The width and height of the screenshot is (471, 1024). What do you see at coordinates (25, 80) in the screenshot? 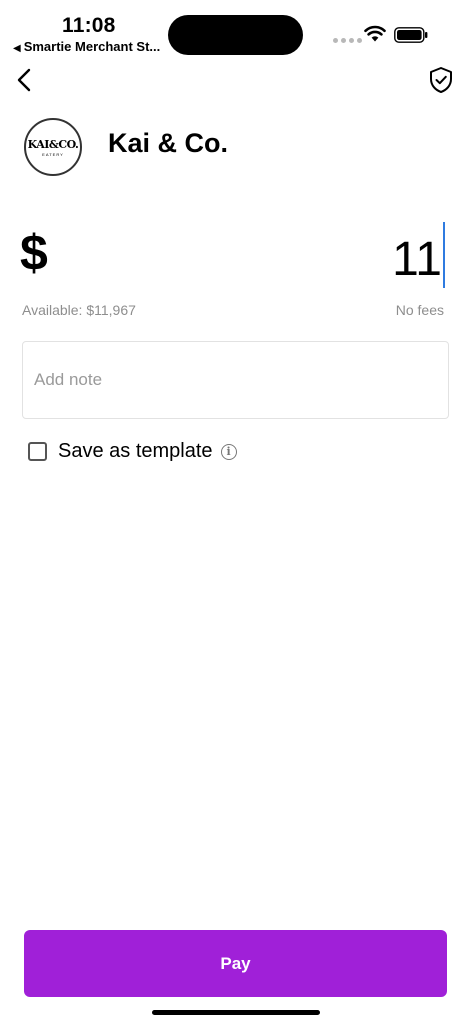
I see `back-chevron-icon` at bounding box center [25, 80].